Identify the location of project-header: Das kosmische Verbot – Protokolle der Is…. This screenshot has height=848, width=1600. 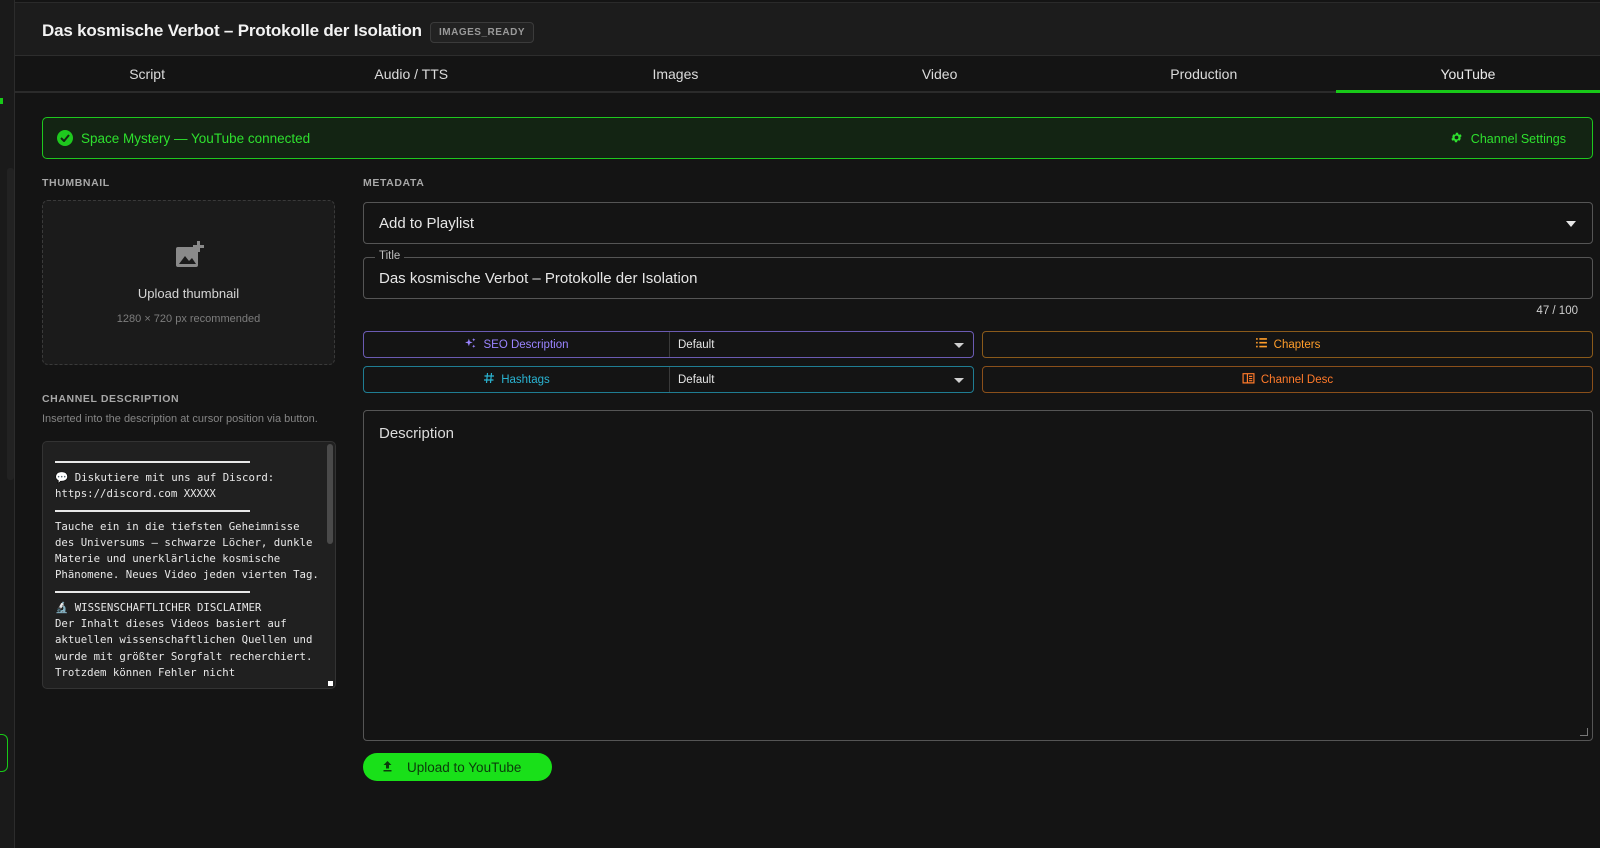
(807, 29).